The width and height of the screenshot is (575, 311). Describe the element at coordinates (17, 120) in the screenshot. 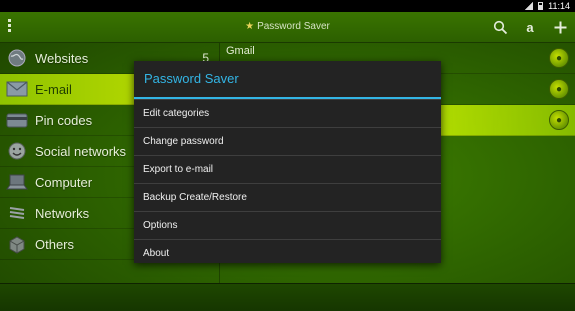

I see `card-icon` at that location.